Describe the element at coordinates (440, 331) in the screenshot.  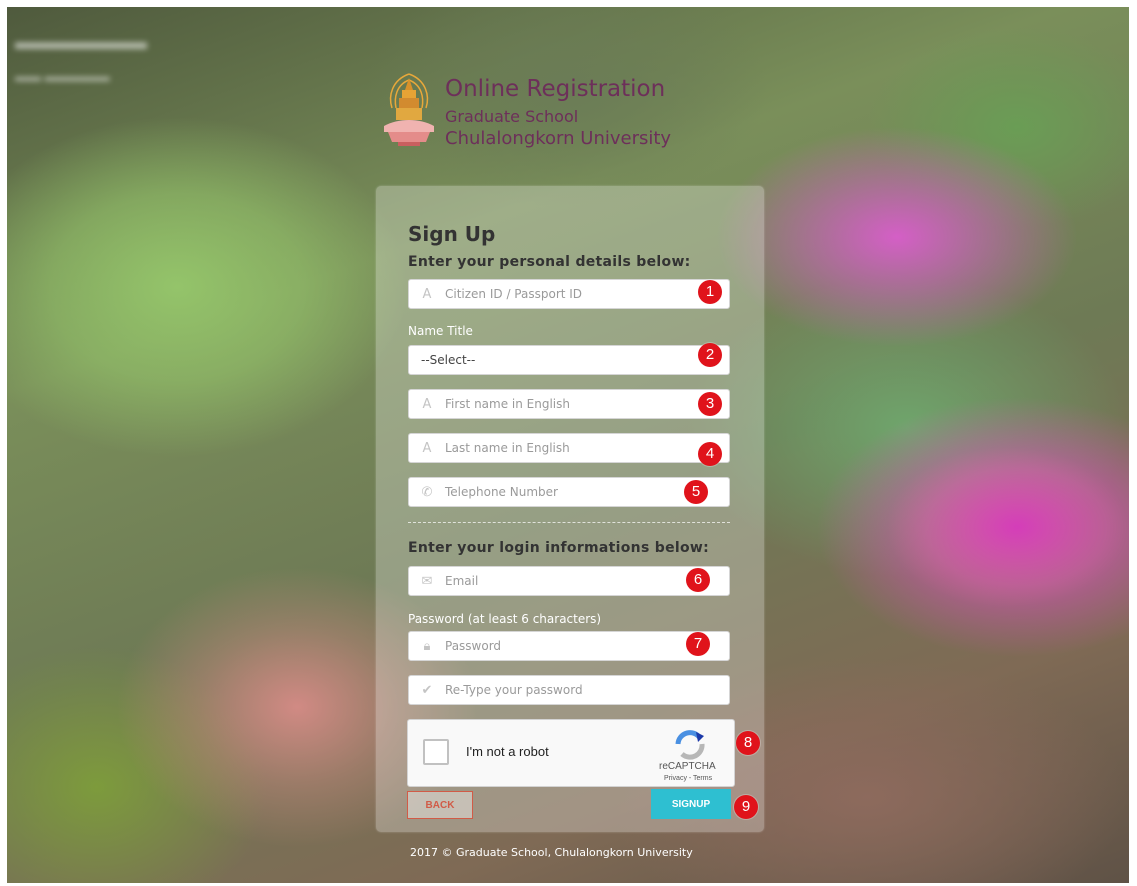
I see `name-title-label: Name Title` at that location.